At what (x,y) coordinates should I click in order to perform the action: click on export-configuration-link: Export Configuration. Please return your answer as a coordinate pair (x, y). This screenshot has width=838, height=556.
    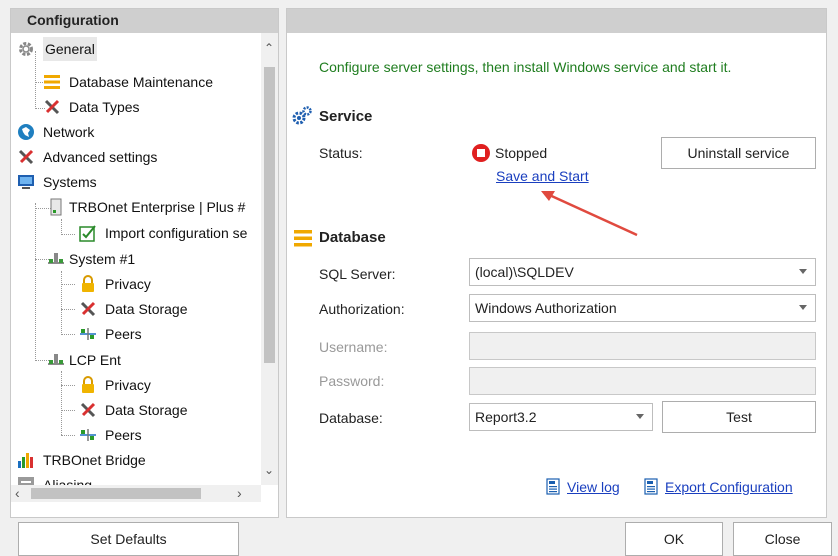
    Looking at the image, I should click on (729, 487).